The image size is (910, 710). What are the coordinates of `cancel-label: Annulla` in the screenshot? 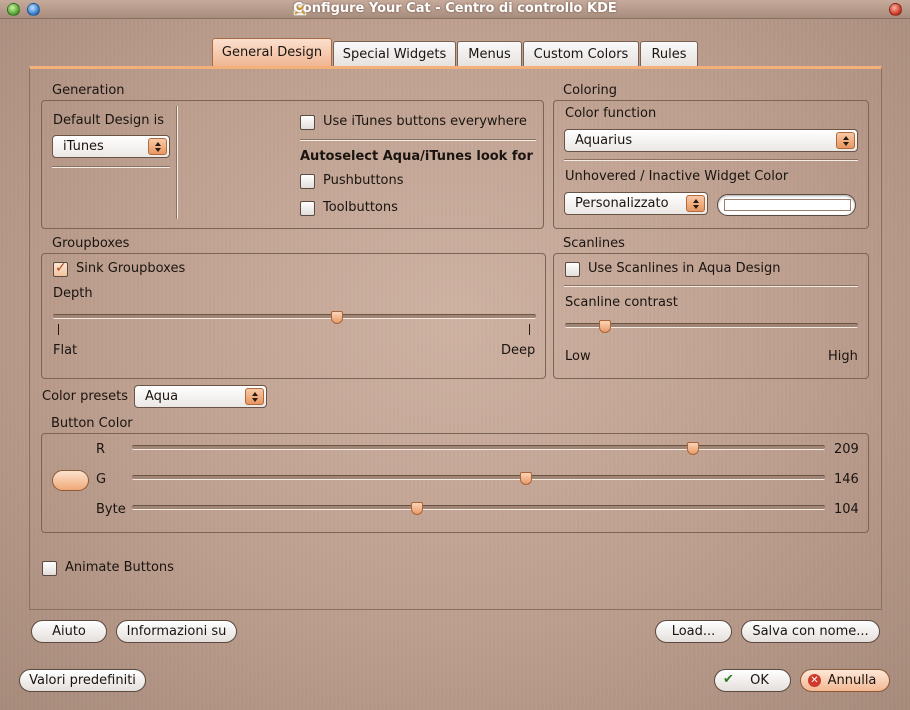 It's located at (852, 680).